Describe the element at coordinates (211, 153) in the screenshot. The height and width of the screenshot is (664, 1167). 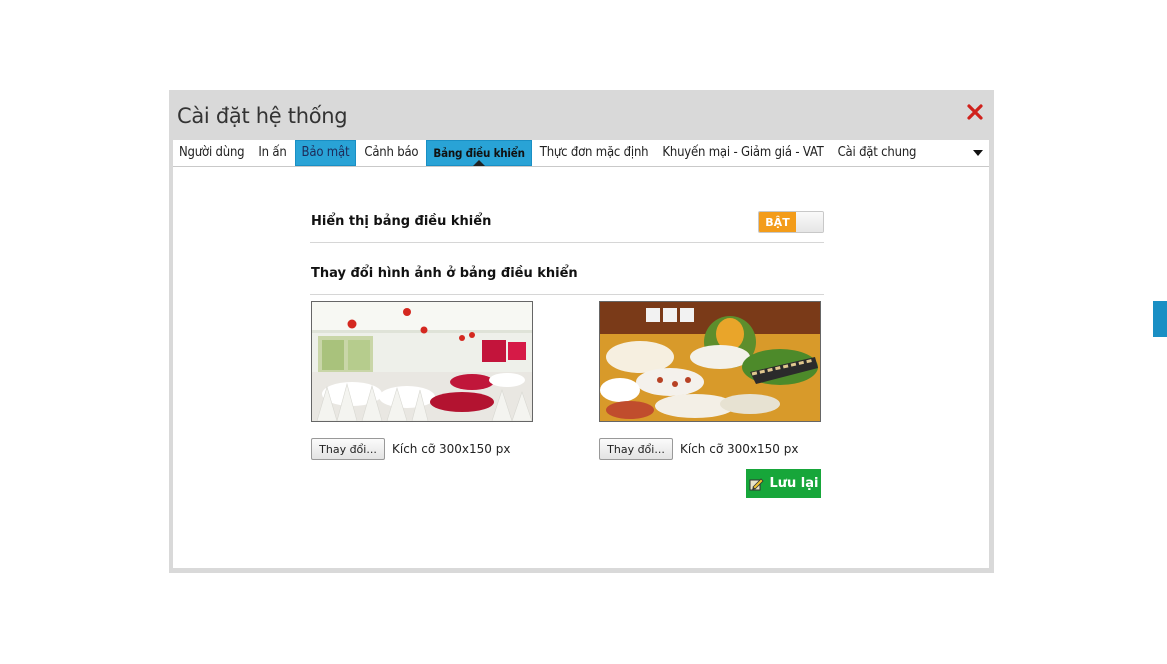
I see `tab-users: Người dùng` at that location.